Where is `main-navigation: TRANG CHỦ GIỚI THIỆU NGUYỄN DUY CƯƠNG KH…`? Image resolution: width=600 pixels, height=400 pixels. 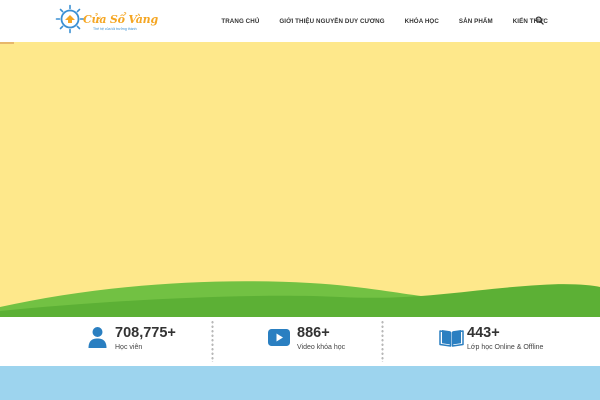
main-navigation: TRANG CHỦ GIỚI THIỆU NGUYỄN DUY CƯƠNG KH… is located at coordinates (374, 21).